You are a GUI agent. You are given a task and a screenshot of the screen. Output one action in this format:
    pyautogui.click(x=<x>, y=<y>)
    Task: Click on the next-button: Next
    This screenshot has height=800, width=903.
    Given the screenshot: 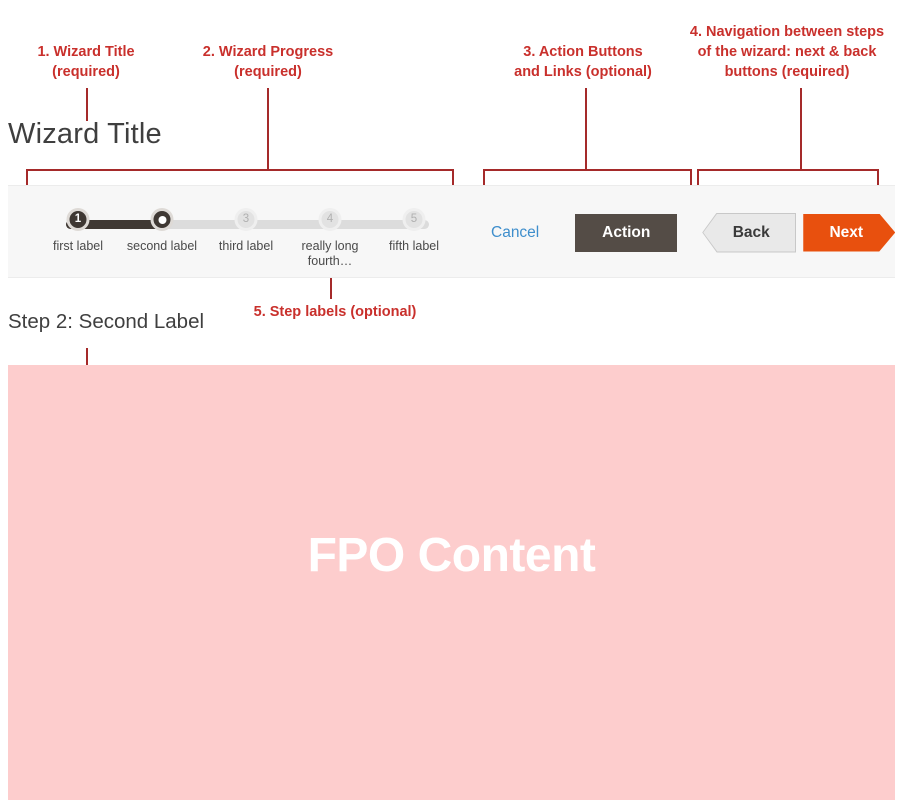 What is the action you would take?
    pyautogui.click(x=849, y=233)
    